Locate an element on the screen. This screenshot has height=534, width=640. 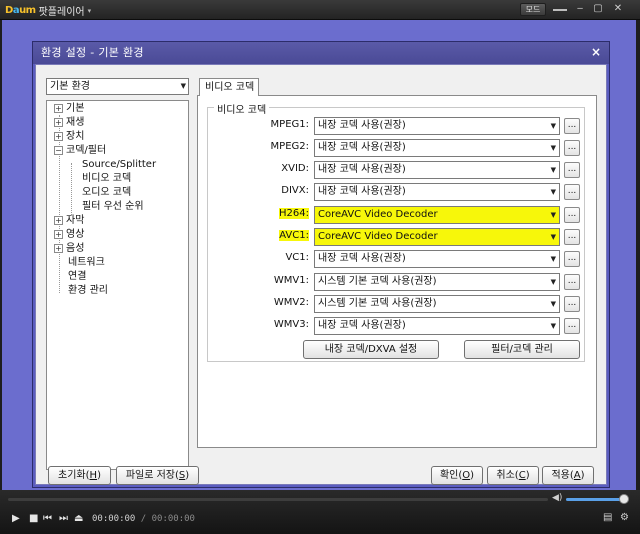
group-title: 비디오 코덱 is located at coordinates (242, 108).